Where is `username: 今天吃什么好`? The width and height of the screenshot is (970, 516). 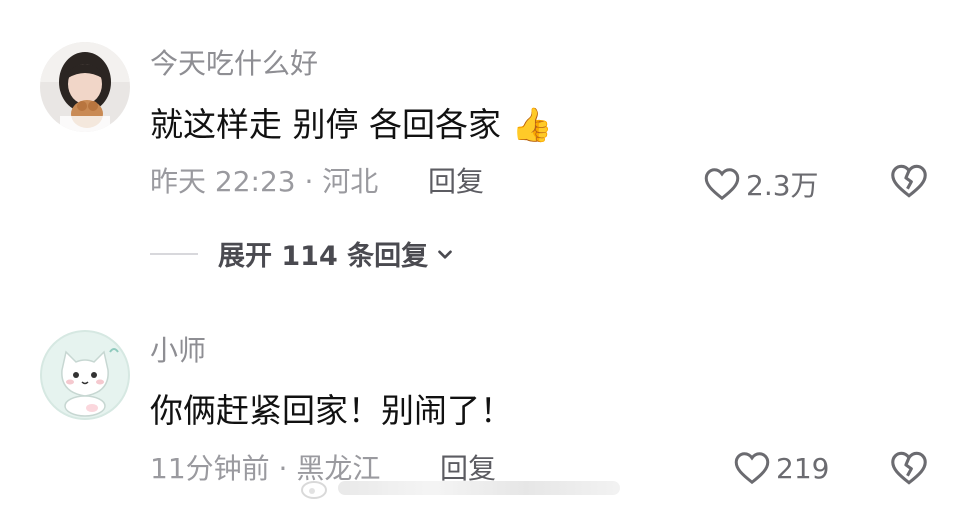
username: 今天吃什么好 is located at coordinates (234, 64).